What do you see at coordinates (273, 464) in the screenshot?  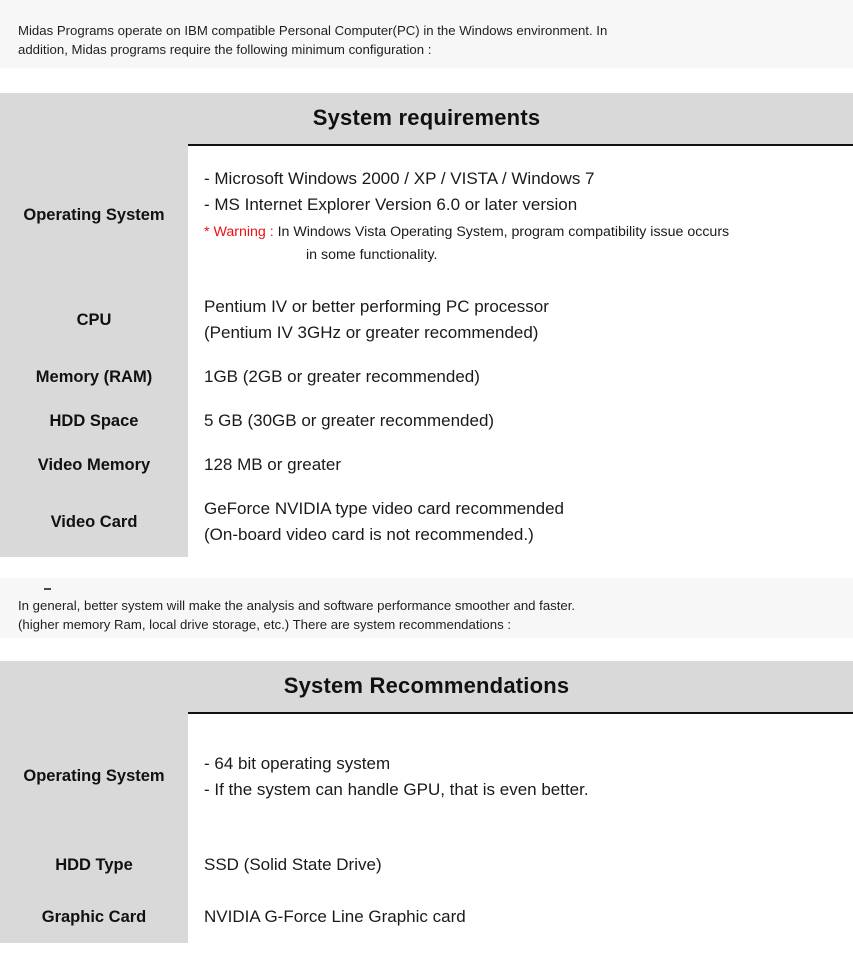 I see `value-line: 128 MB or greater` at bounding box center [273, 464].